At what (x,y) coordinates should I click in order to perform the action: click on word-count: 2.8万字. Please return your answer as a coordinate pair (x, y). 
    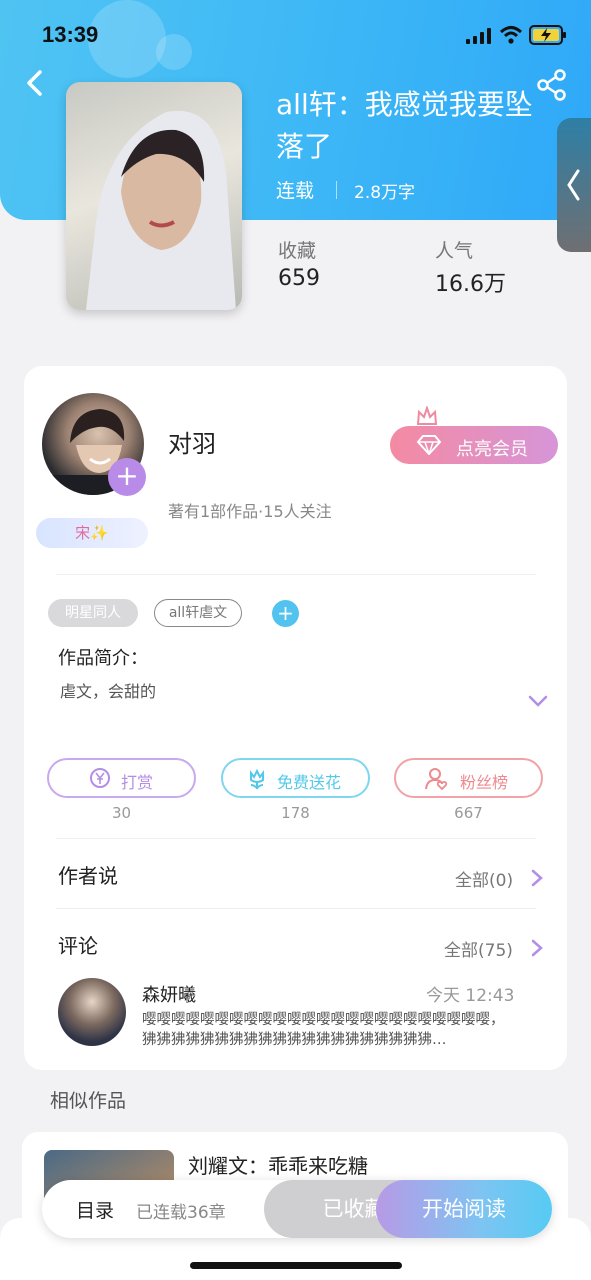
    Looking at the image, I should click on (385, 193).